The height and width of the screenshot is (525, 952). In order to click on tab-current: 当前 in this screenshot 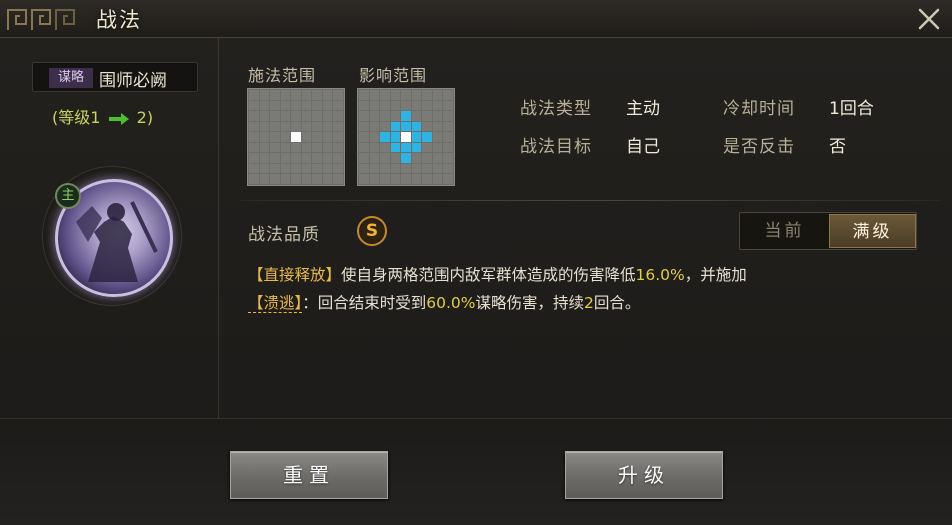, I will do `click(784, 231)`.